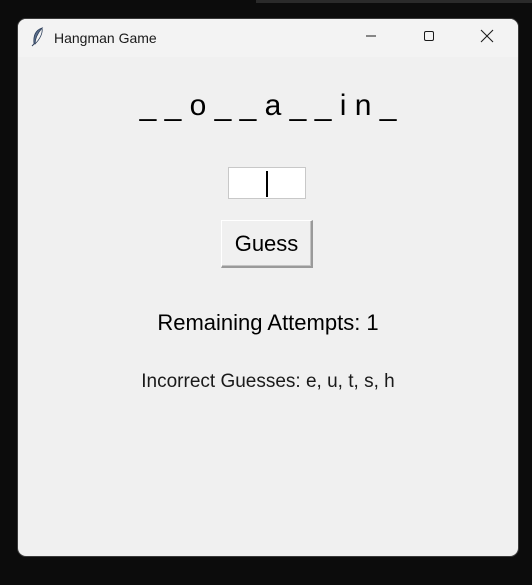 The height and width of the screenshot is (585, 532). What do you see at coordinates (105, 38) in the screenshot?
I see `window-title: Hangman Game` at bounding box center [105, 38].